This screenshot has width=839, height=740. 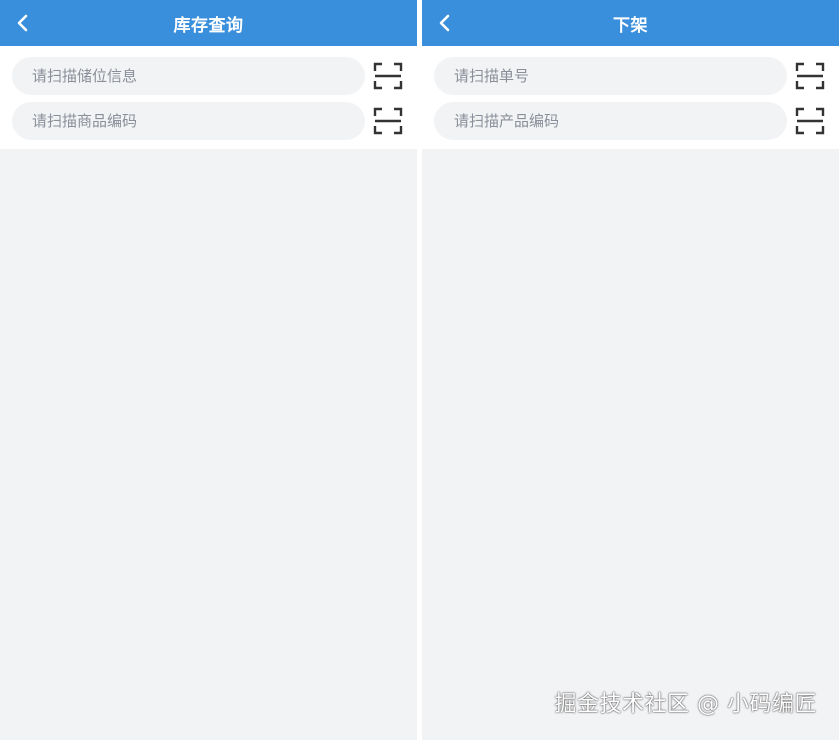 I want to click on navbar: 库存查询, so click(x=208, y=23).